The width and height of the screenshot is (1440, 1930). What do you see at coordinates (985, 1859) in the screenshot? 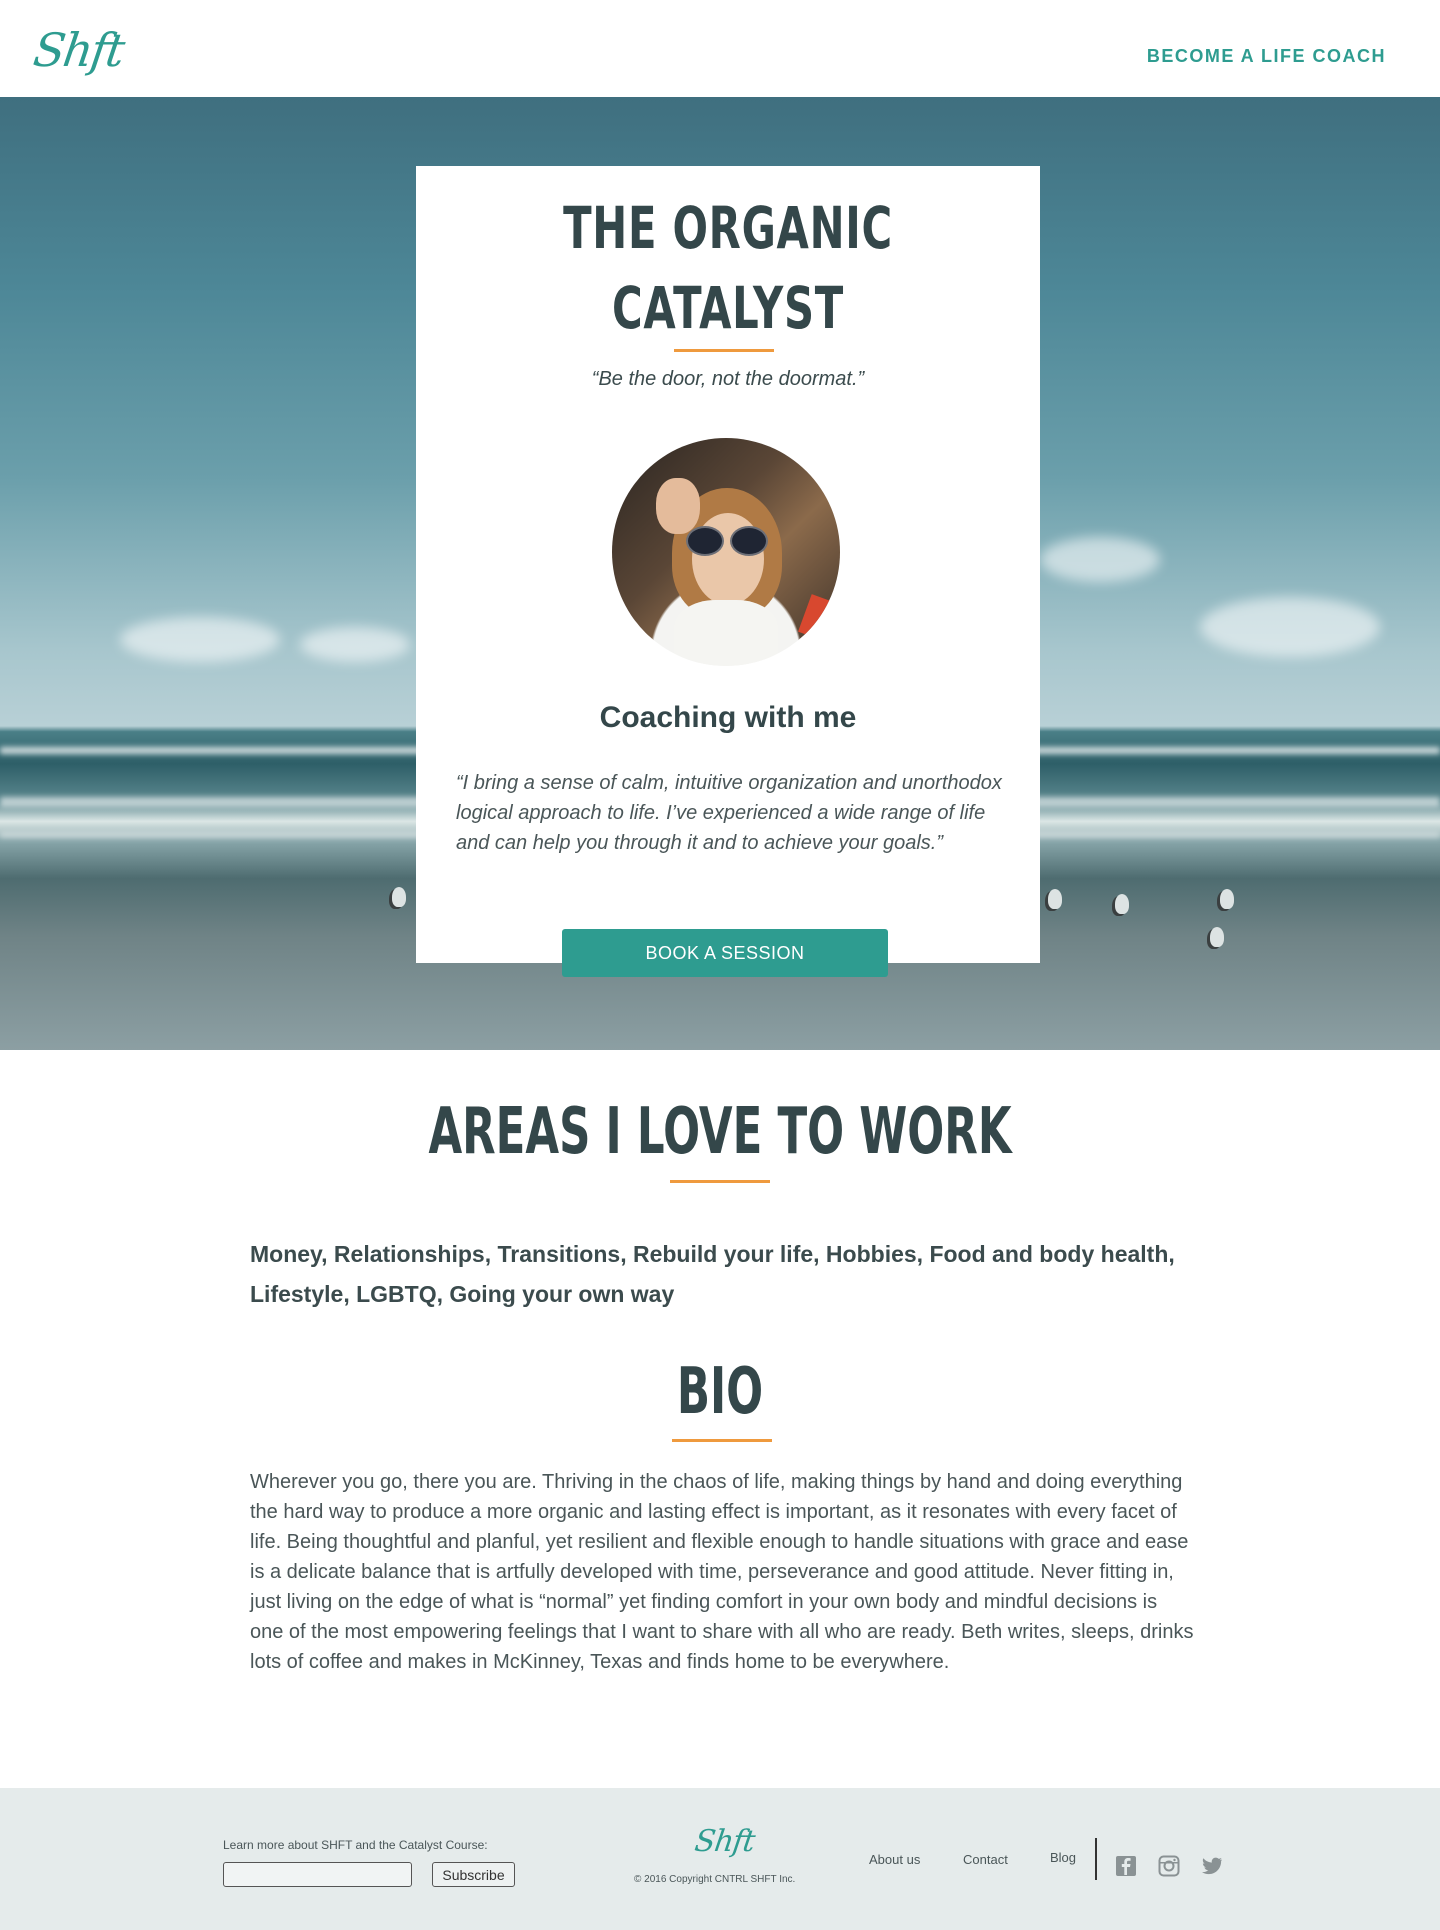
I see `footer-link-contact: Contact` at bounding box center [985, 1859].